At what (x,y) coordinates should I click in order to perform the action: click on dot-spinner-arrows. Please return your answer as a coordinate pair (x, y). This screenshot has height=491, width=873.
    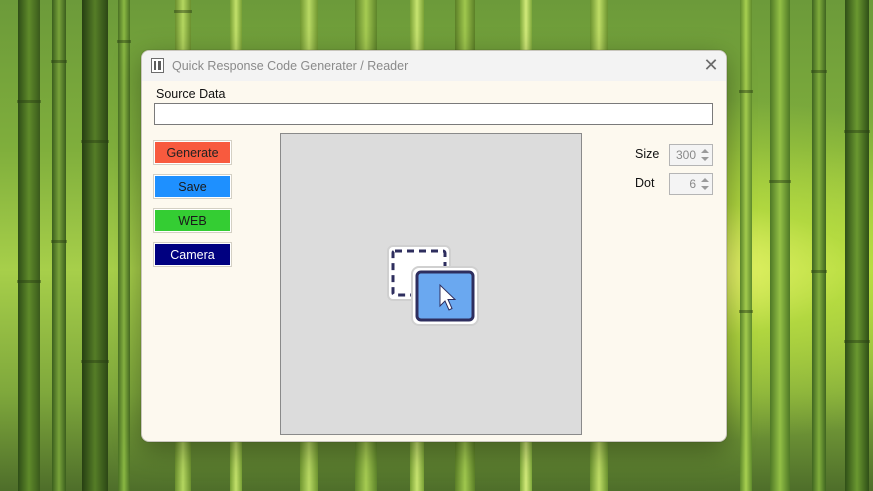
    Looking at the image, I should click on (705, 184).